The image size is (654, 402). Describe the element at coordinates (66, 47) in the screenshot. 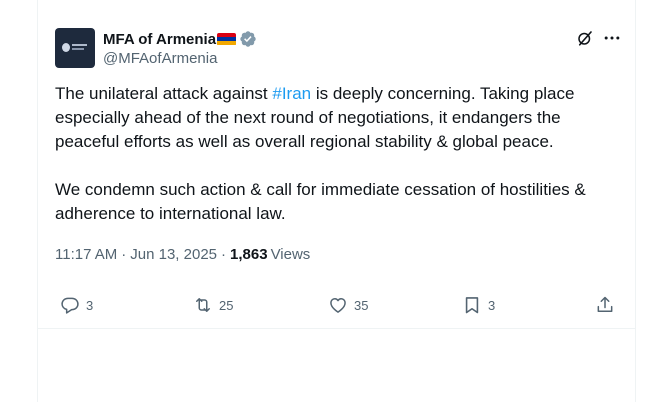

I see `avatar-emblem` at that location.